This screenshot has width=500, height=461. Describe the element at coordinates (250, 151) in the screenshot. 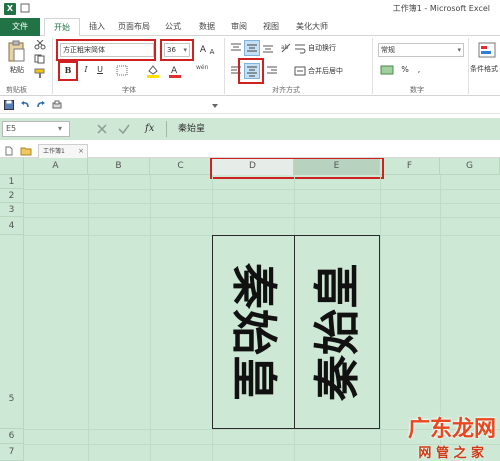

I see `workbook-tab-row: 工作簿1 ×` at that location.